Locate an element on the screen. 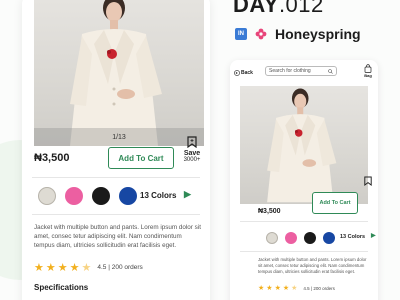  brand-row: IN Honeyspring is located at coordinates (298, 34).